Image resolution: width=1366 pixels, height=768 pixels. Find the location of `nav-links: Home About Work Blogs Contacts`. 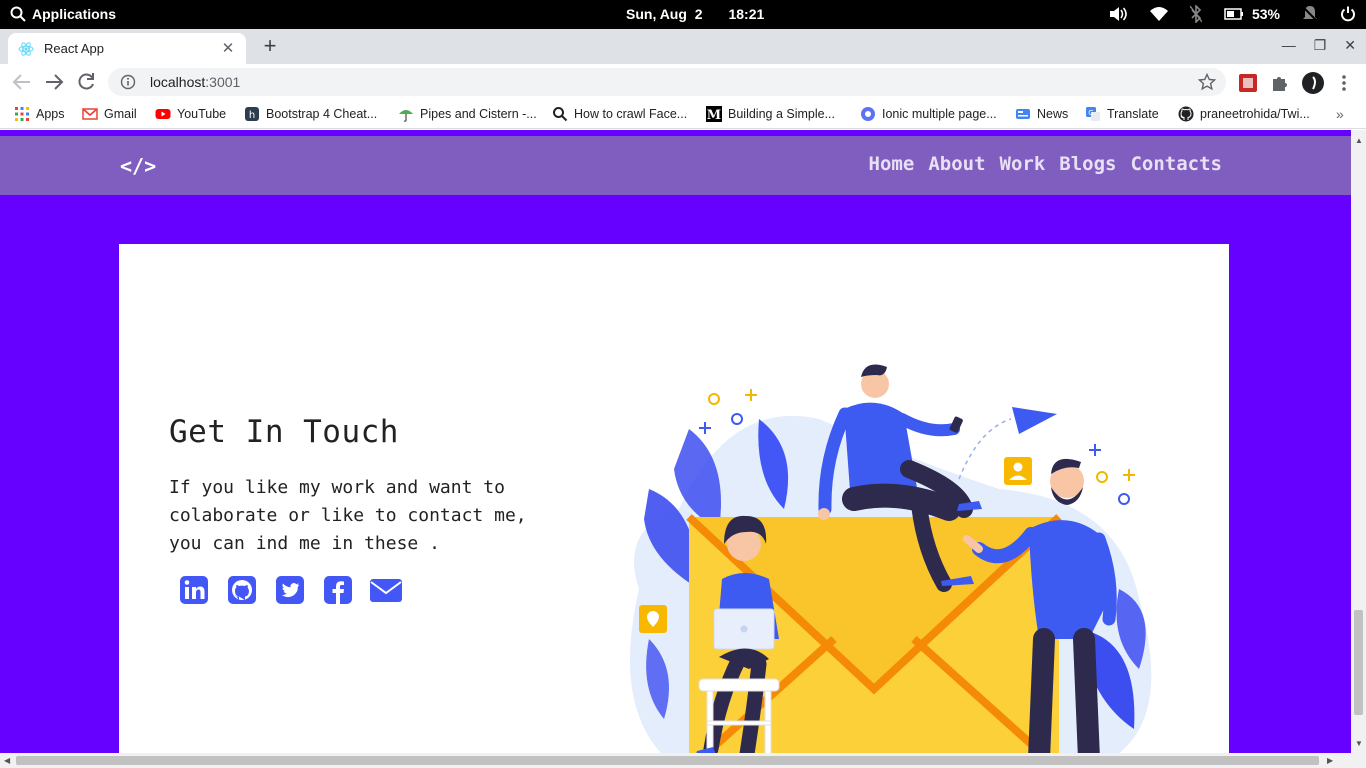

nav-links: Home About Work Blogs Contacts is located at coordinates (1045, 164).